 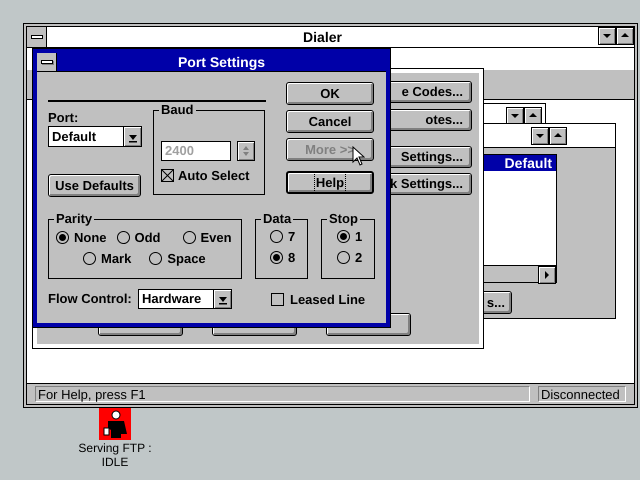 What do you see at coordinates (64, 117) in the screenshot?
I see `port-label: Port:` at bounding box center [64, 117].